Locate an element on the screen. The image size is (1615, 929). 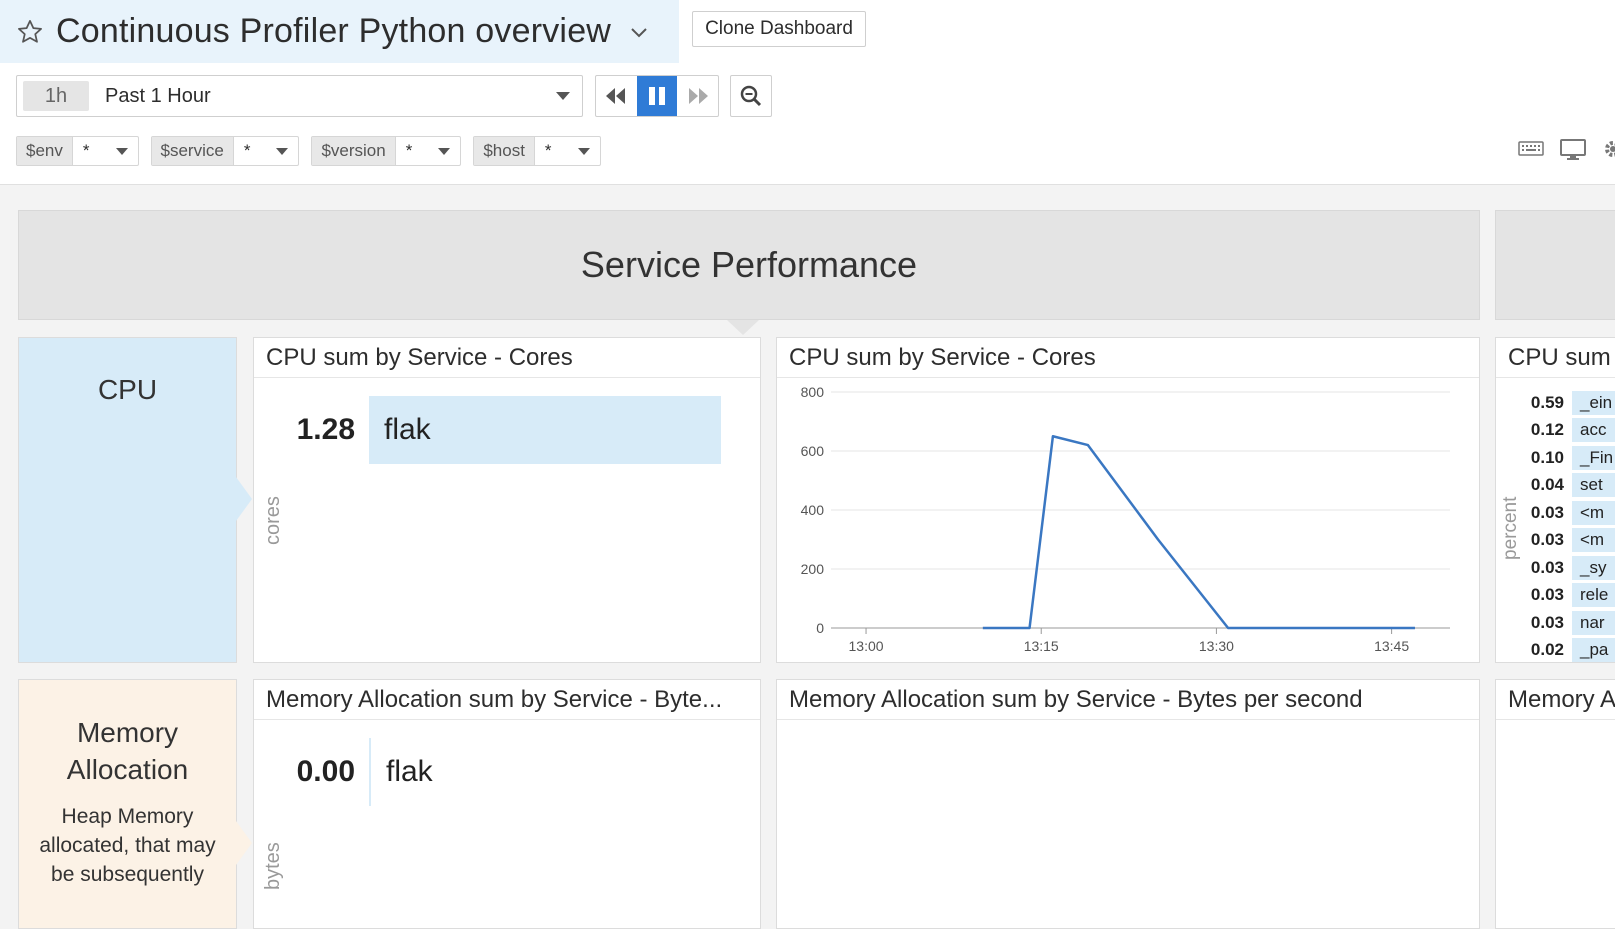
chevron-down-icon is located at coordinates (639, 32).